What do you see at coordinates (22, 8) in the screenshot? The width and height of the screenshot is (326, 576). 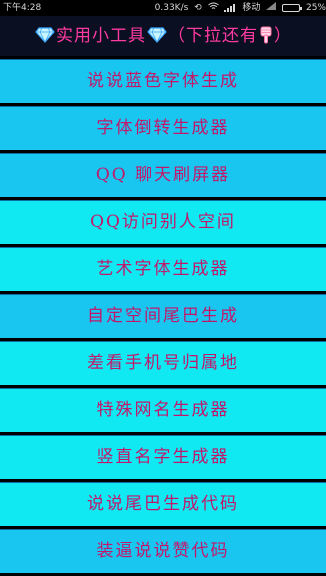 I see `status-time: 下午4:28` at bounding box center [22, 8].